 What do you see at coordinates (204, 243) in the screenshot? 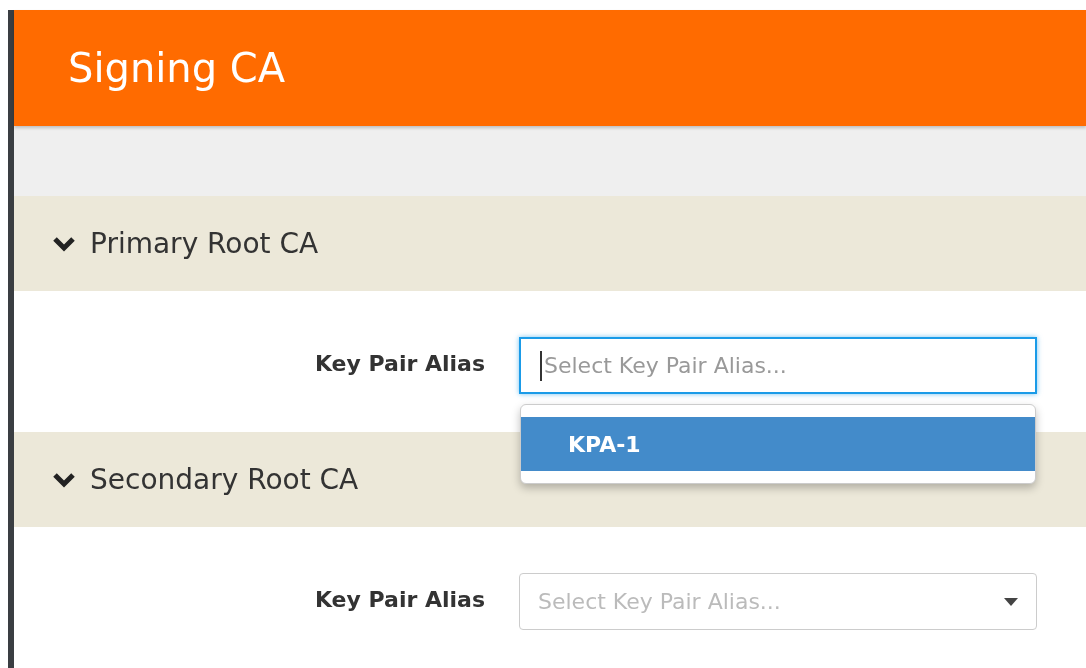
I see `section-title: Primary Root CA` at bounding box center [204, 243].